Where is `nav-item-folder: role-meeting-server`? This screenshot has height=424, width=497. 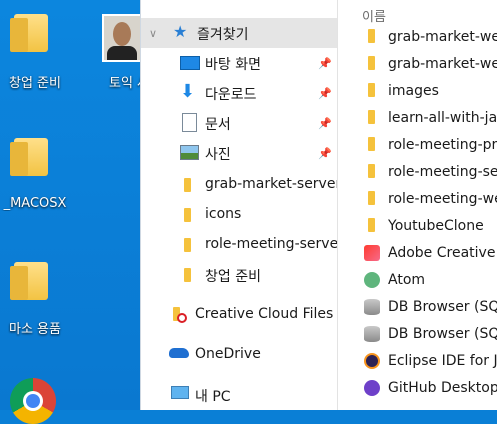
nav-item-folder: role-meeting-server is located at coordinates (242, 245).